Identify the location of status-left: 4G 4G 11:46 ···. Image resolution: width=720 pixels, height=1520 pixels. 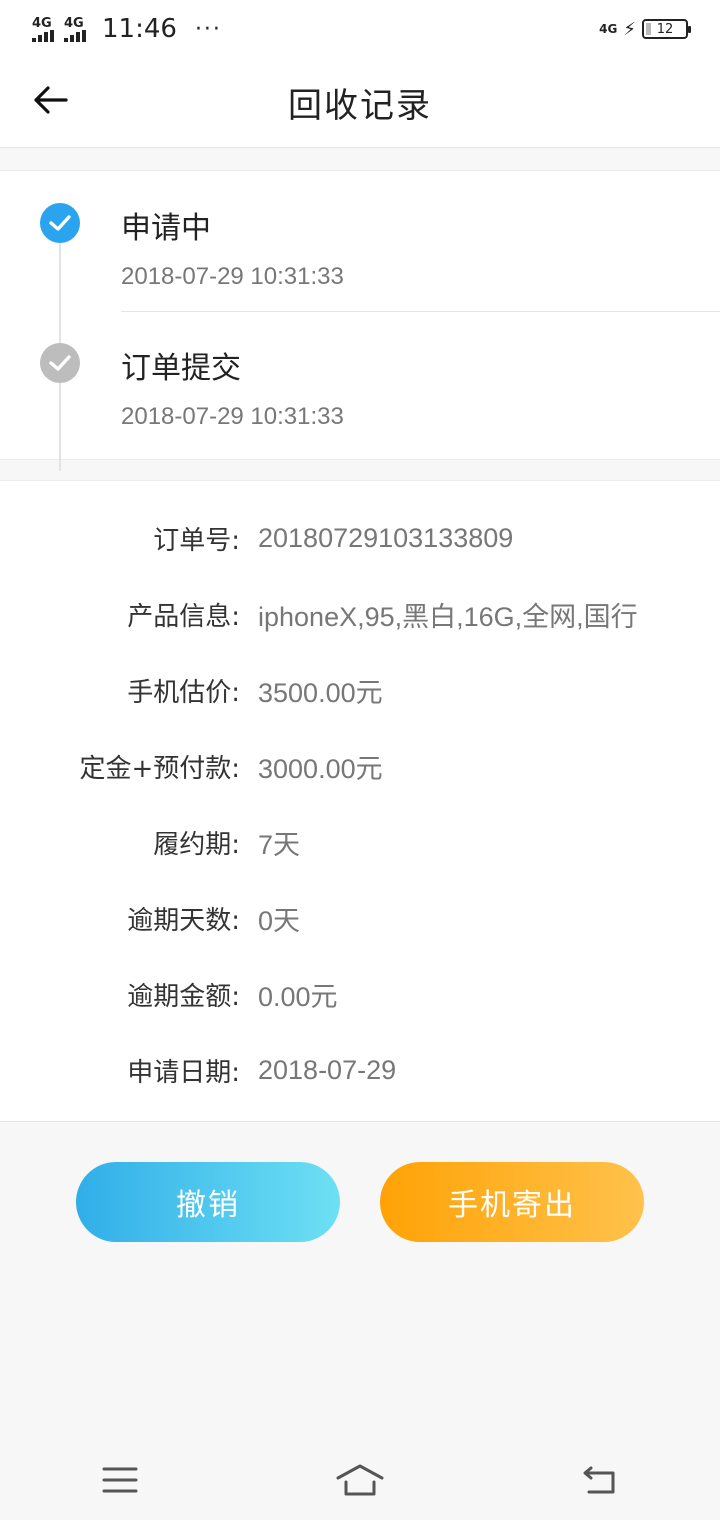
(127, 29).